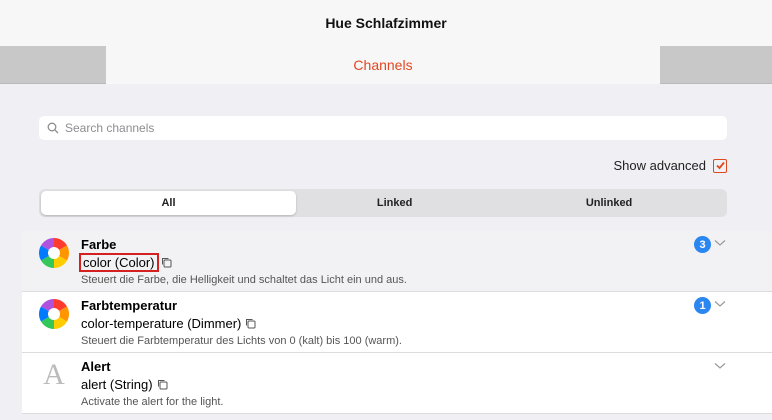 The height and width of the screenshot is (420, 772). I want to click on window-title: Hue Schlafzimmer, so click(386, 23).